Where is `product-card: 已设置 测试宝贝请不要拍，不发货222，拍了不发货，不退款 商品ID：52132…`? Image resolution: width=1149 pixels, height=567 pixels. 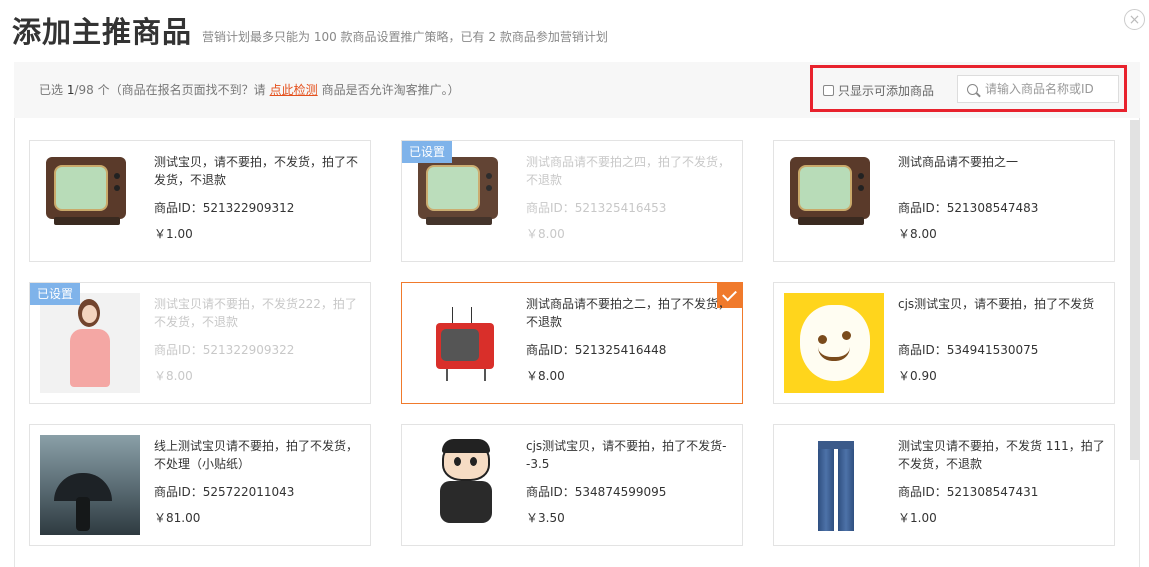 product-card: 已设置 测试宝贝请不要拍，不发货222，拍了不发货，不退款 商品ID：52132… is located at coordinates (200, 343).